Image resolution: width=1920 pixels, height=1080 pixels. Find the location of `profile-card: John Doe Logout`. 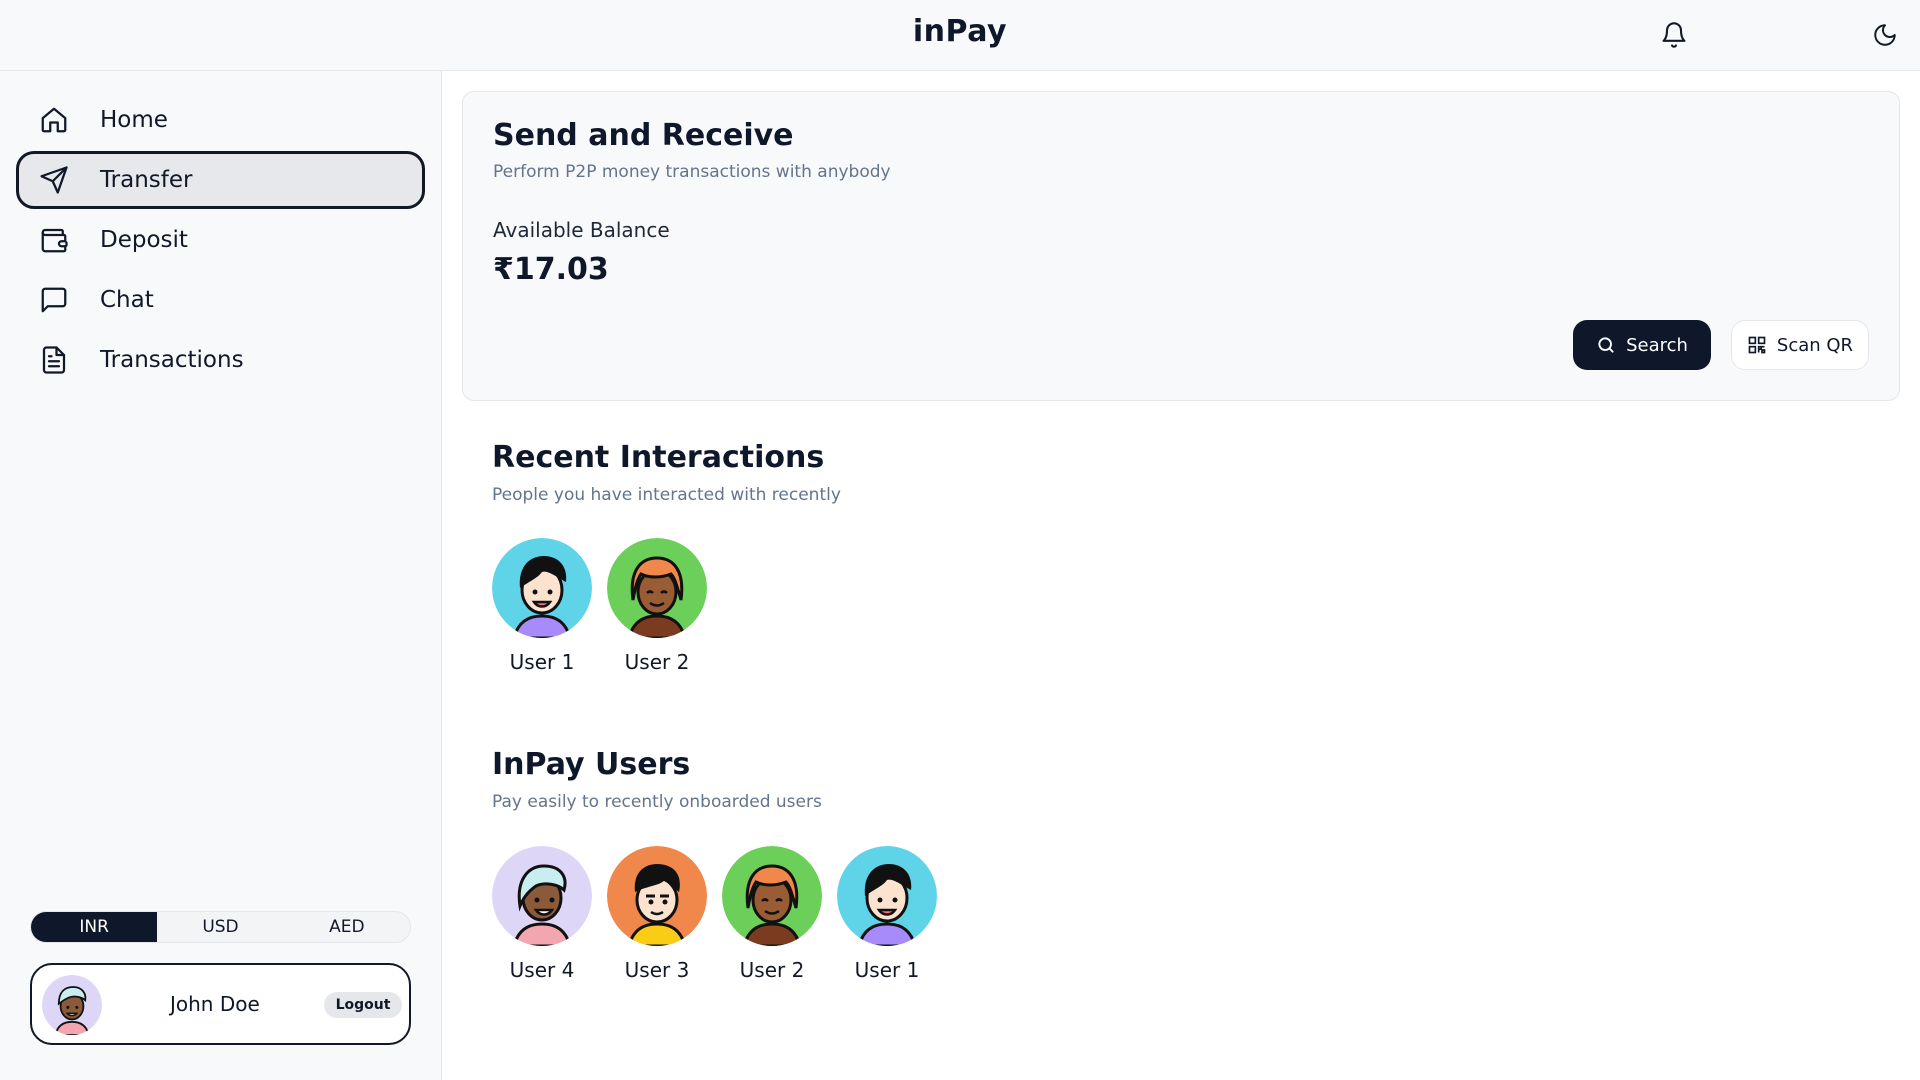

profile-card: John Doe Logout is located at coordinates (220, 1004).